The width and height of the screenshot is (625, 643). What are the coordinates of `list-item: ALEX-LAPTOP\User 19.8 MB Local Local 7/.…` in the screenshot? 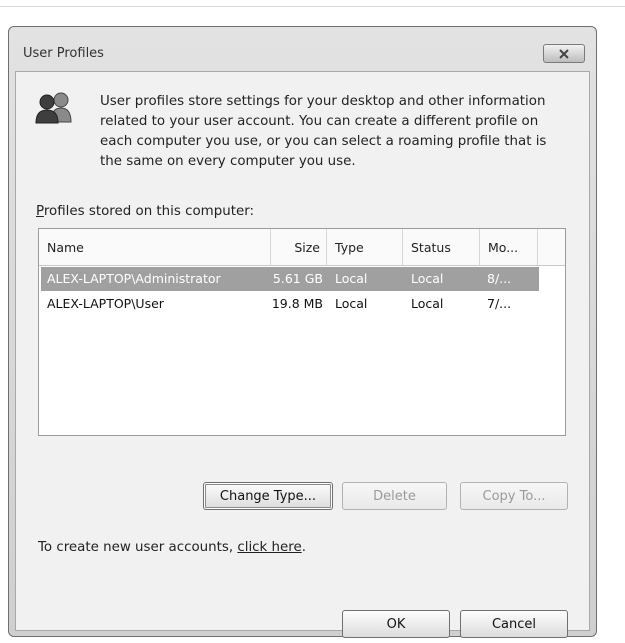 It's located at (290, 304).